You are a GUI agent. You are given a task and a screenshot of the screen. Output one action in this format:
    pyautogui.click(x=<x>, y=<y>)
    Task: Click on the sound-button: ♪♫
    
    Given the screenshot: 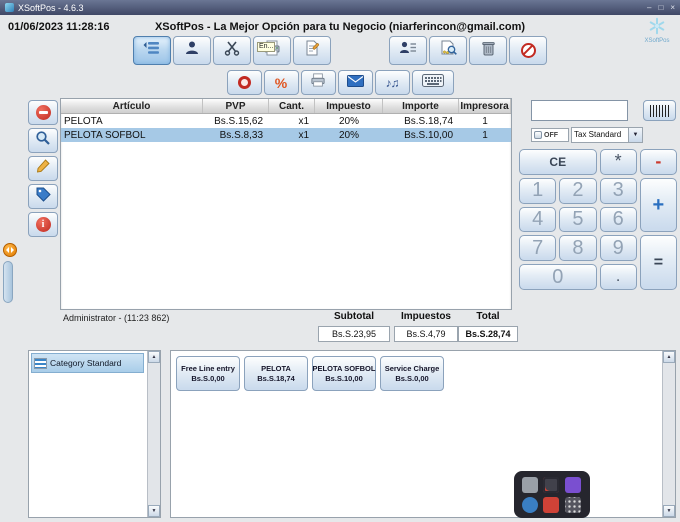 What is the action you would take?
    pyautogui.click(x=392, y=82)
    